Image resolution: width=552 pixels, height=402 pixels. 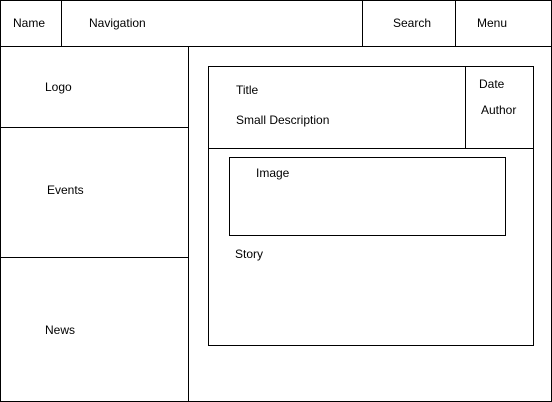 What do you see at coordinates (337, 107) in the screenshot?
I see `article-title-block: Title Small Description` at bounding box center [337, 107].